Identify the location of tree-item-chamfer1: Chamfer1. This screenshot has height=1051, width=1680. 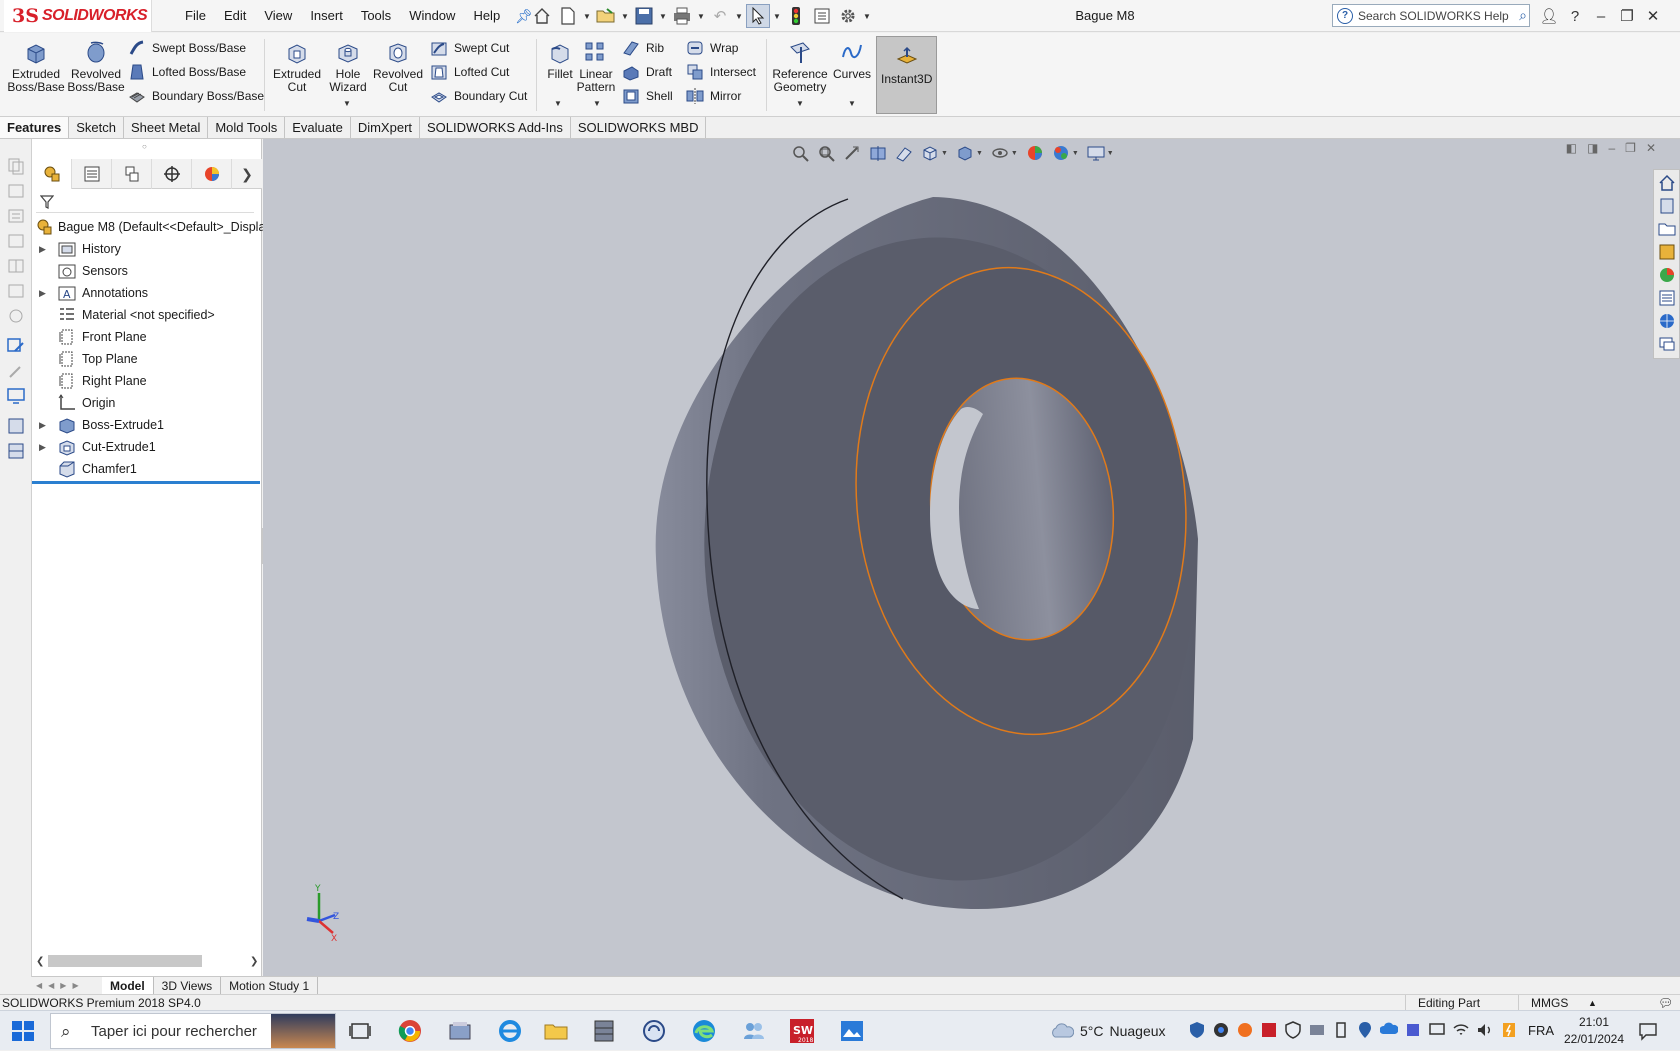
(147, 469).